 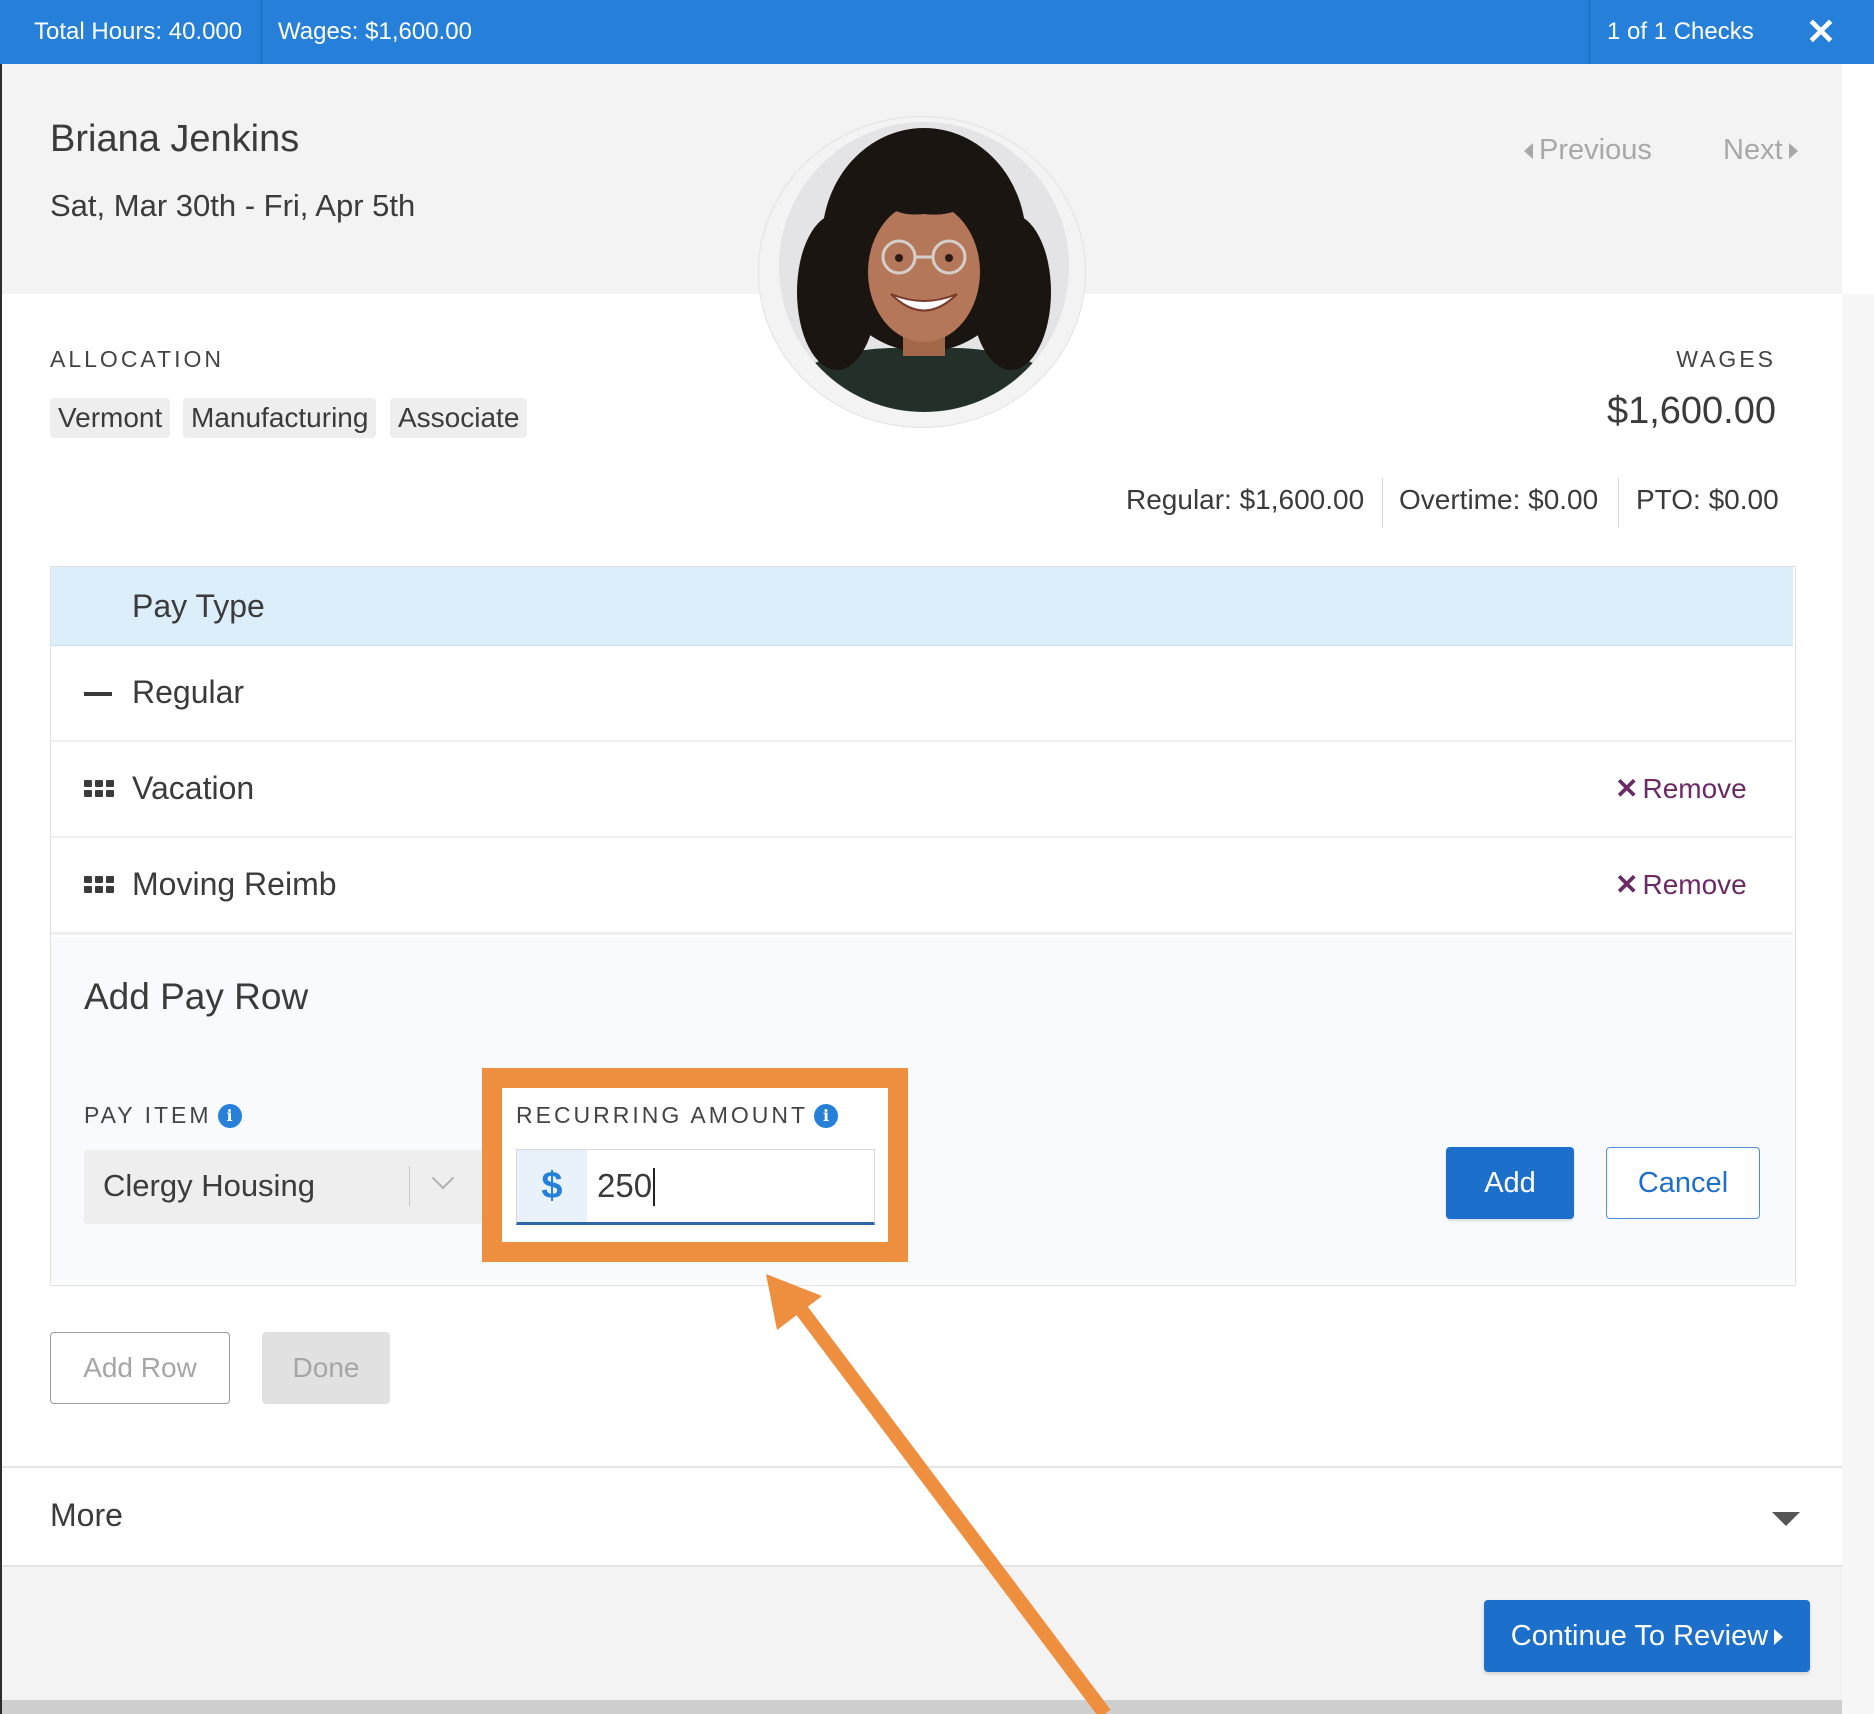 I want to click on recurring-amount-input, so click(x=727, y=1186).